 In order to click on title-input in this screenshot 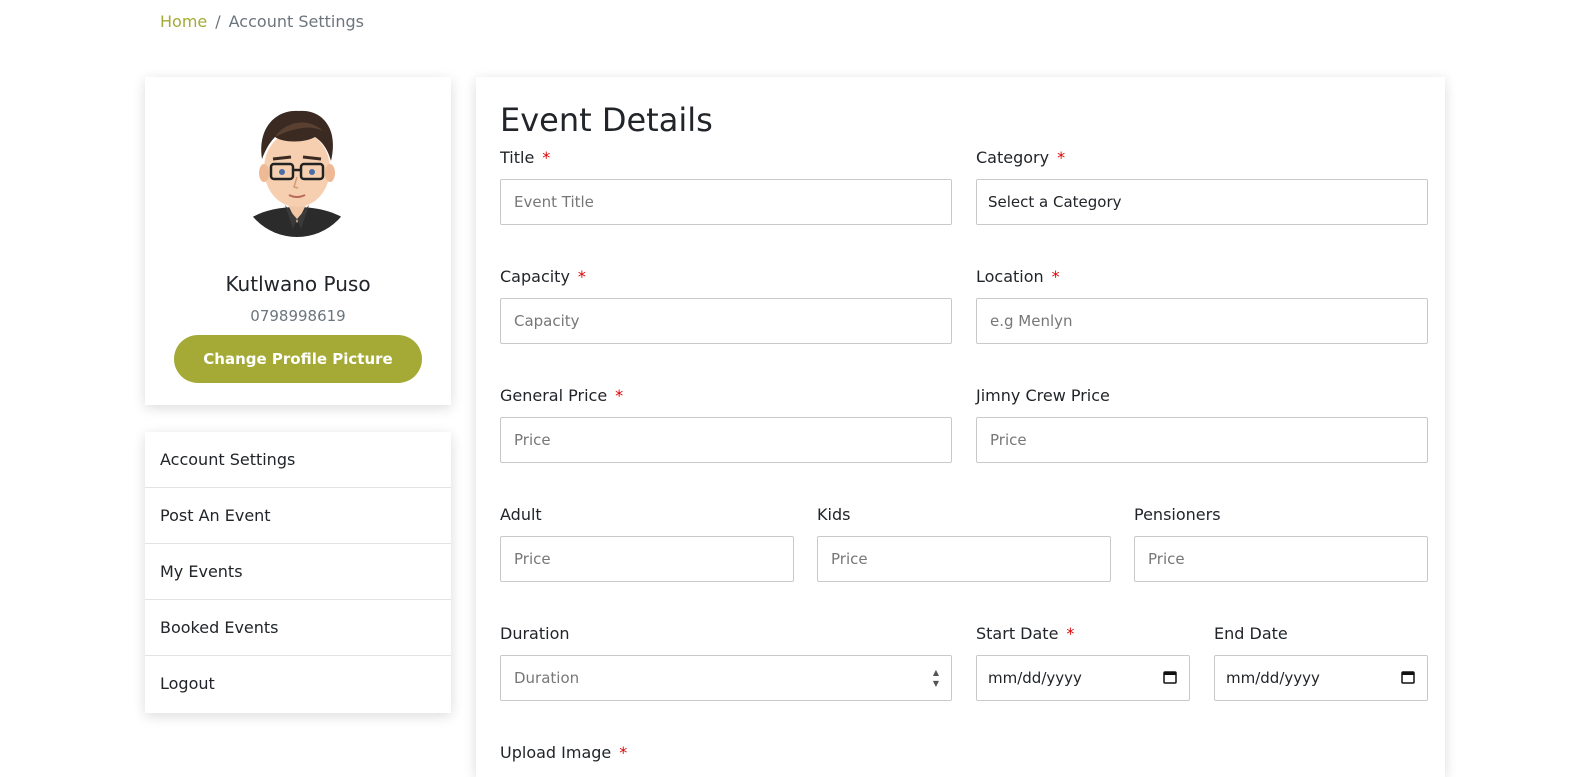, I will do `click(731, 202)`.